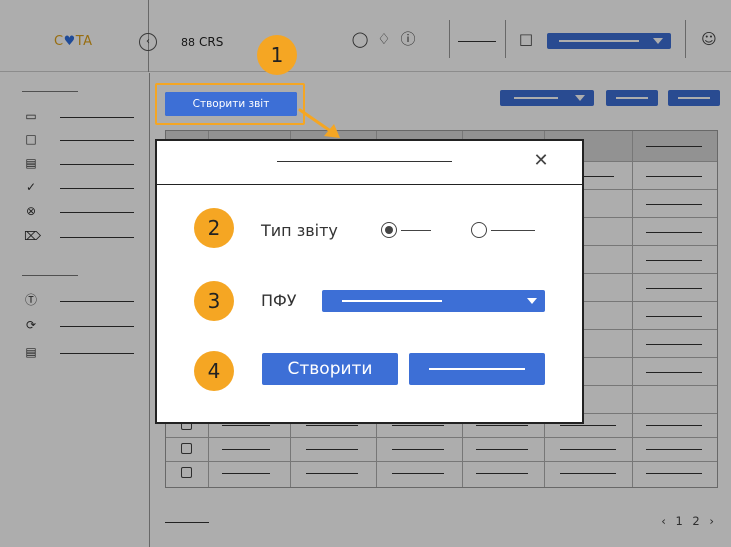  Describe the element at coordinates (541, 161) in the screenshot. I see `close-icon: ✕` at that location.